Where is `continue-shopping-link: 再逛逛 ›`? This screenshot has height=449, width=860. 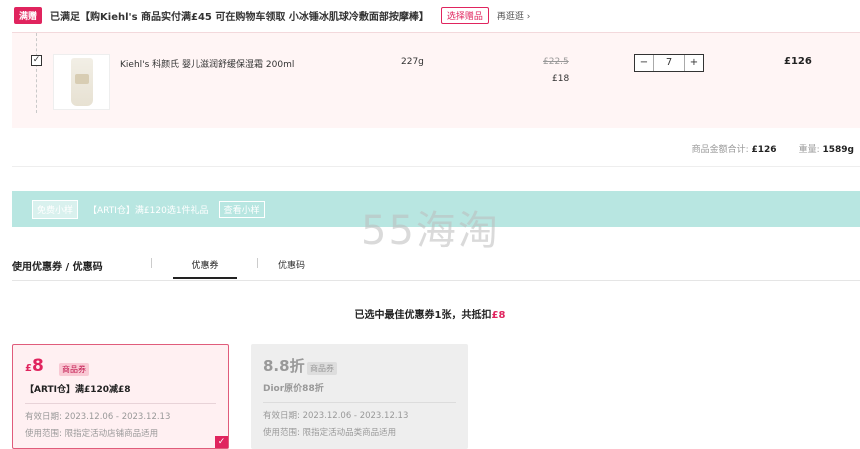 continue-shopping-link: 再逛逛 › is located at coordinates (513, 15).